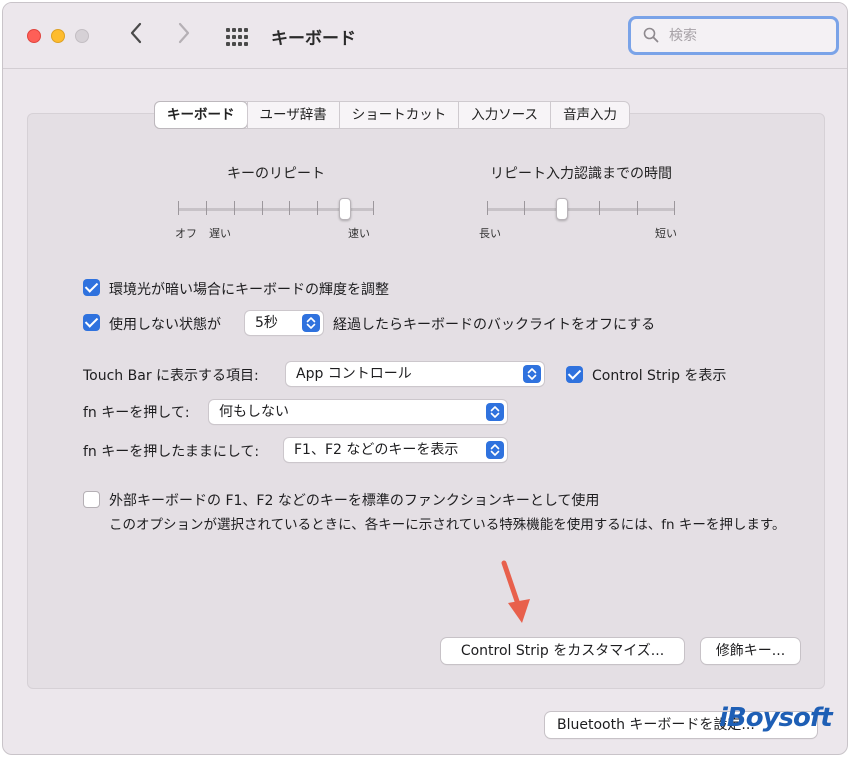 The image size is (850, 757). I want to click on backlight-off-label-suffix: 経過したらキーボードのバックライトをオフにする, so click(494, 325).